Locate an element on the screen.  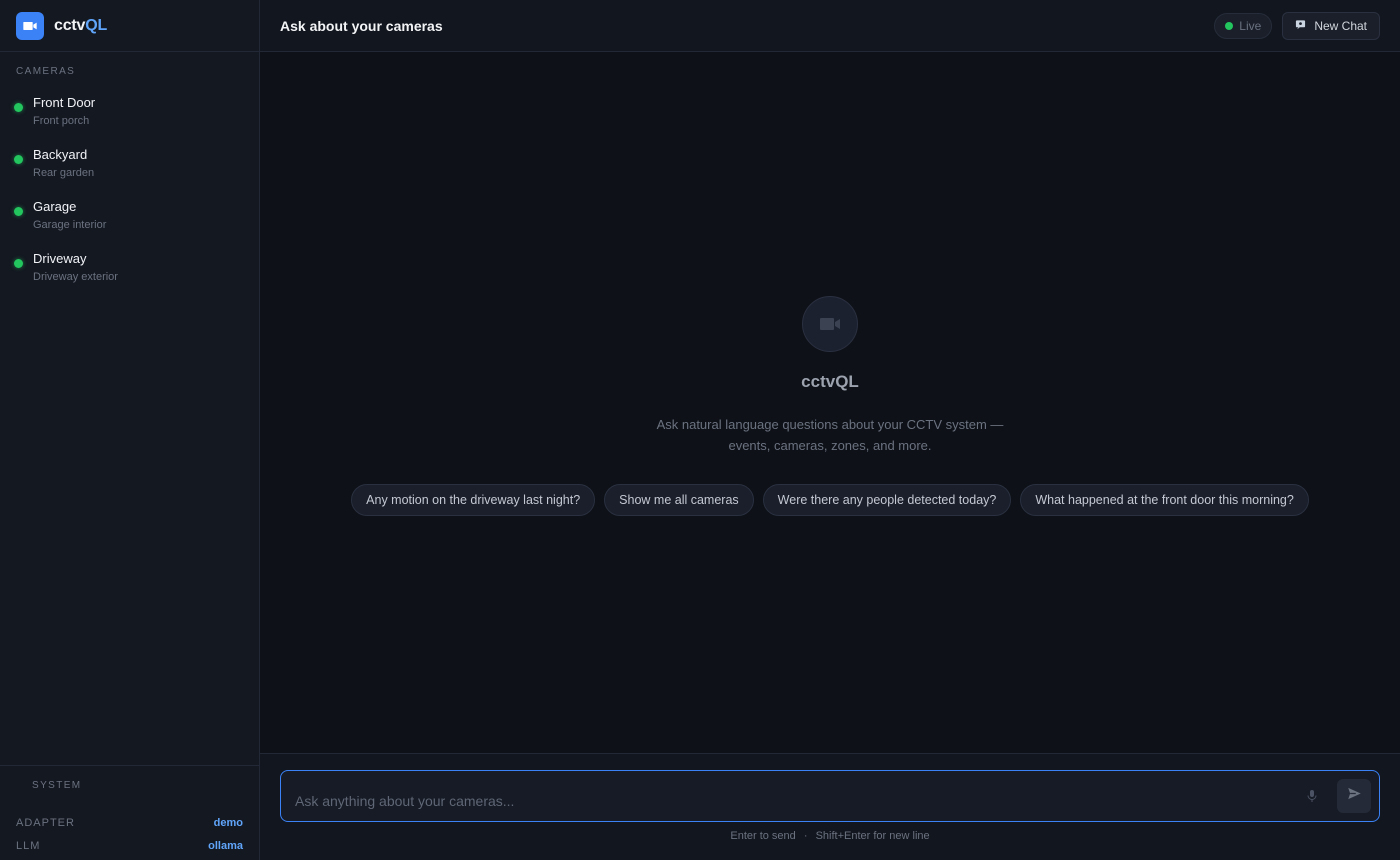
brand-name-plain: cctv is located at coordinates (70, 25).